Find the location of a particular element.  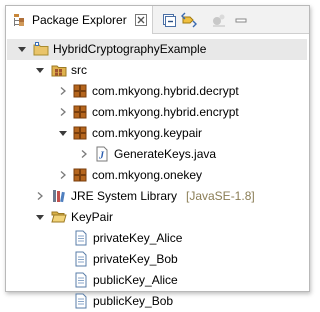

tree-item-package-keypair: com.mkyong.keypair is located at coordinates (157, 133).